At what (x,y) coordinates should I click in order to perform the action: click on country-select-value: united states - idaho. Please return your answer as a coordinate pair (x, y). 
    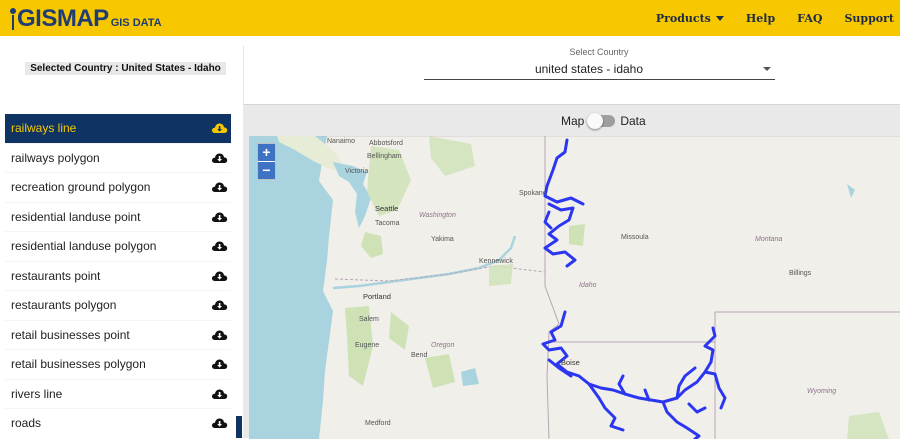
    Looking at the image, I should click on (589, 69).